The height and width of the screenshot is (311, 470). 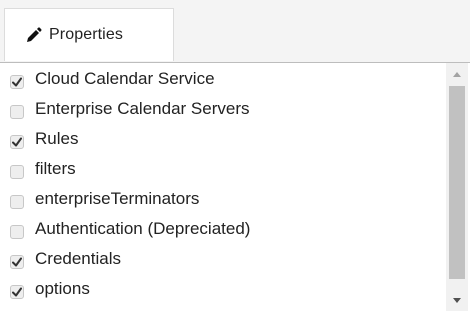 I want to click on list-item: Cloud Calendar Service, so click(x=220, y=80).